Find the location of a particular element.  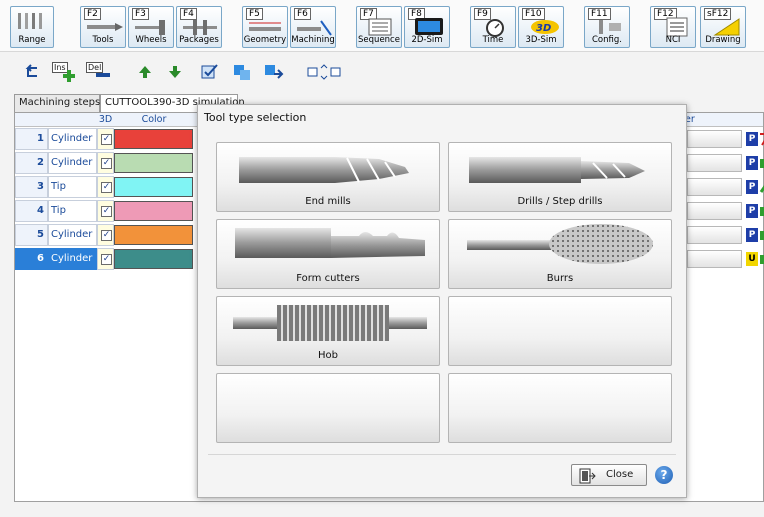

swap-icon is located at coordinates (274, 72).